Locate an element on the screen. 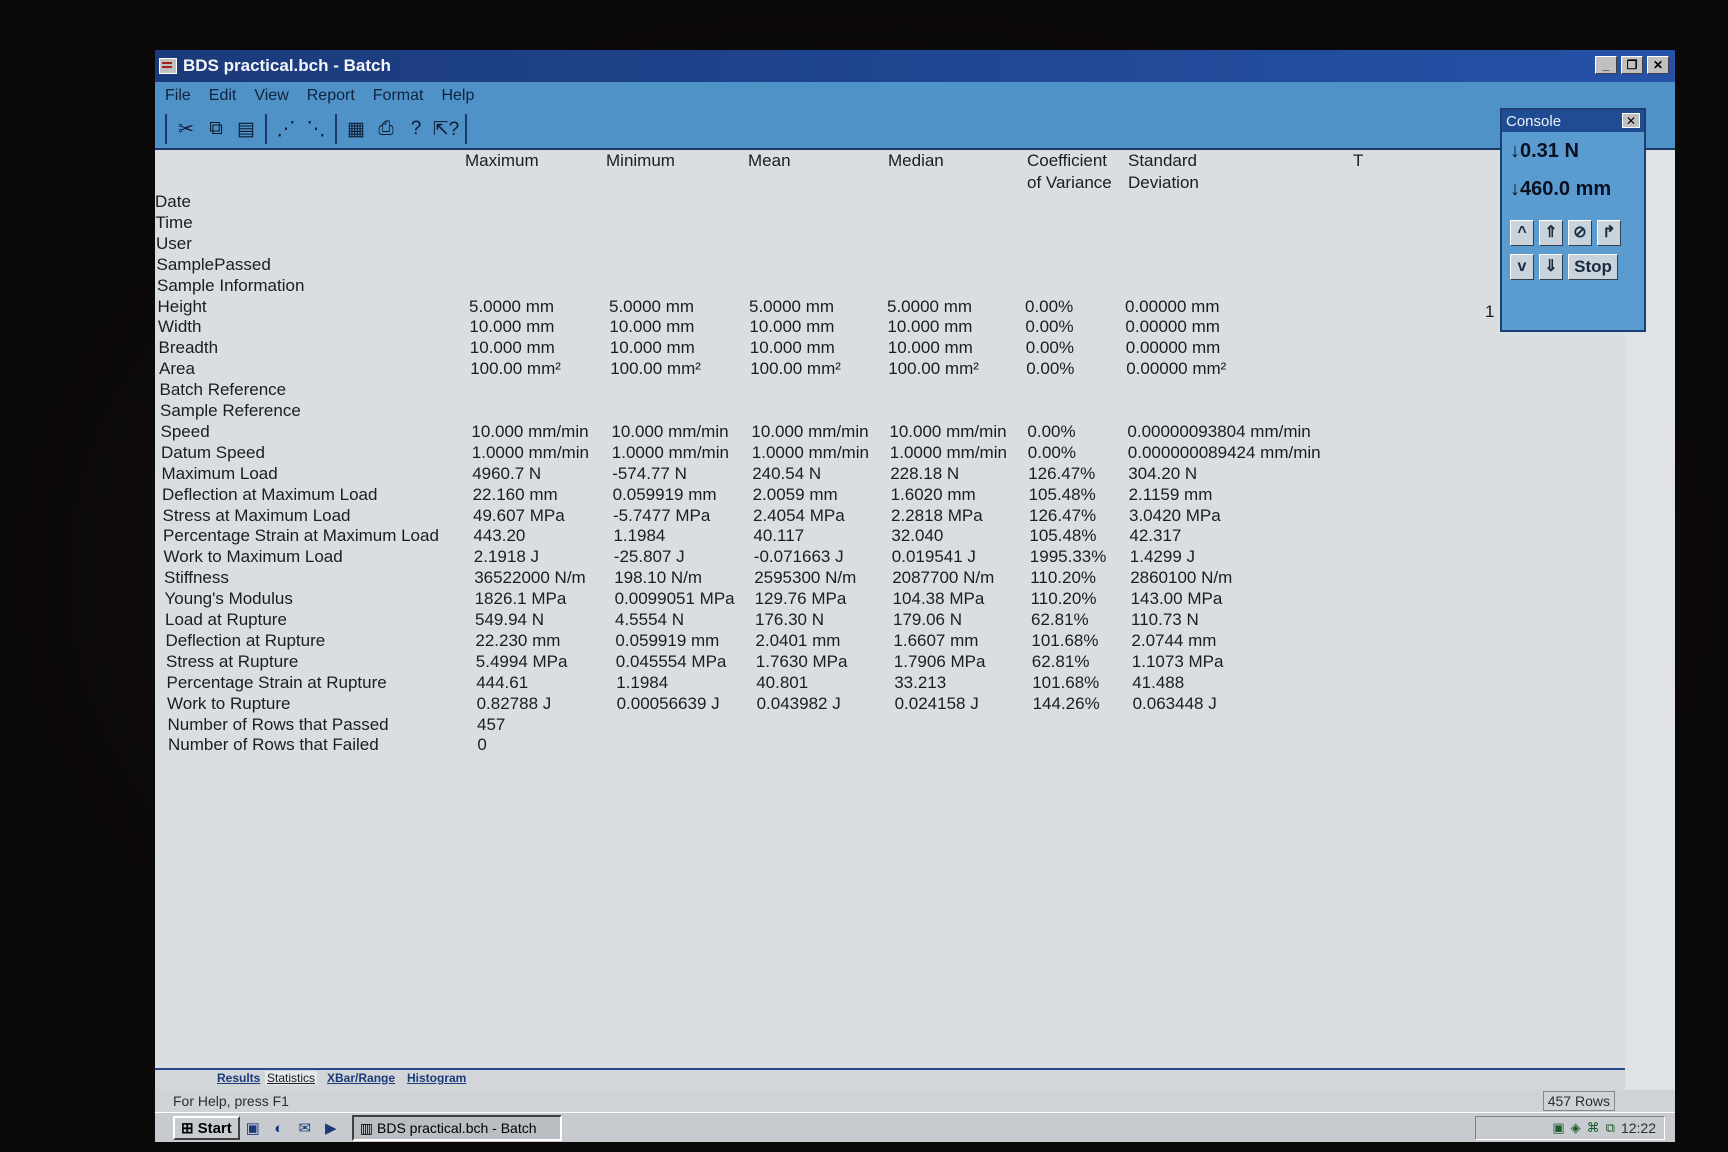 This screenshot has width=1728, height=1152. close-button: ✕ is located at coordinates (1658, 65).